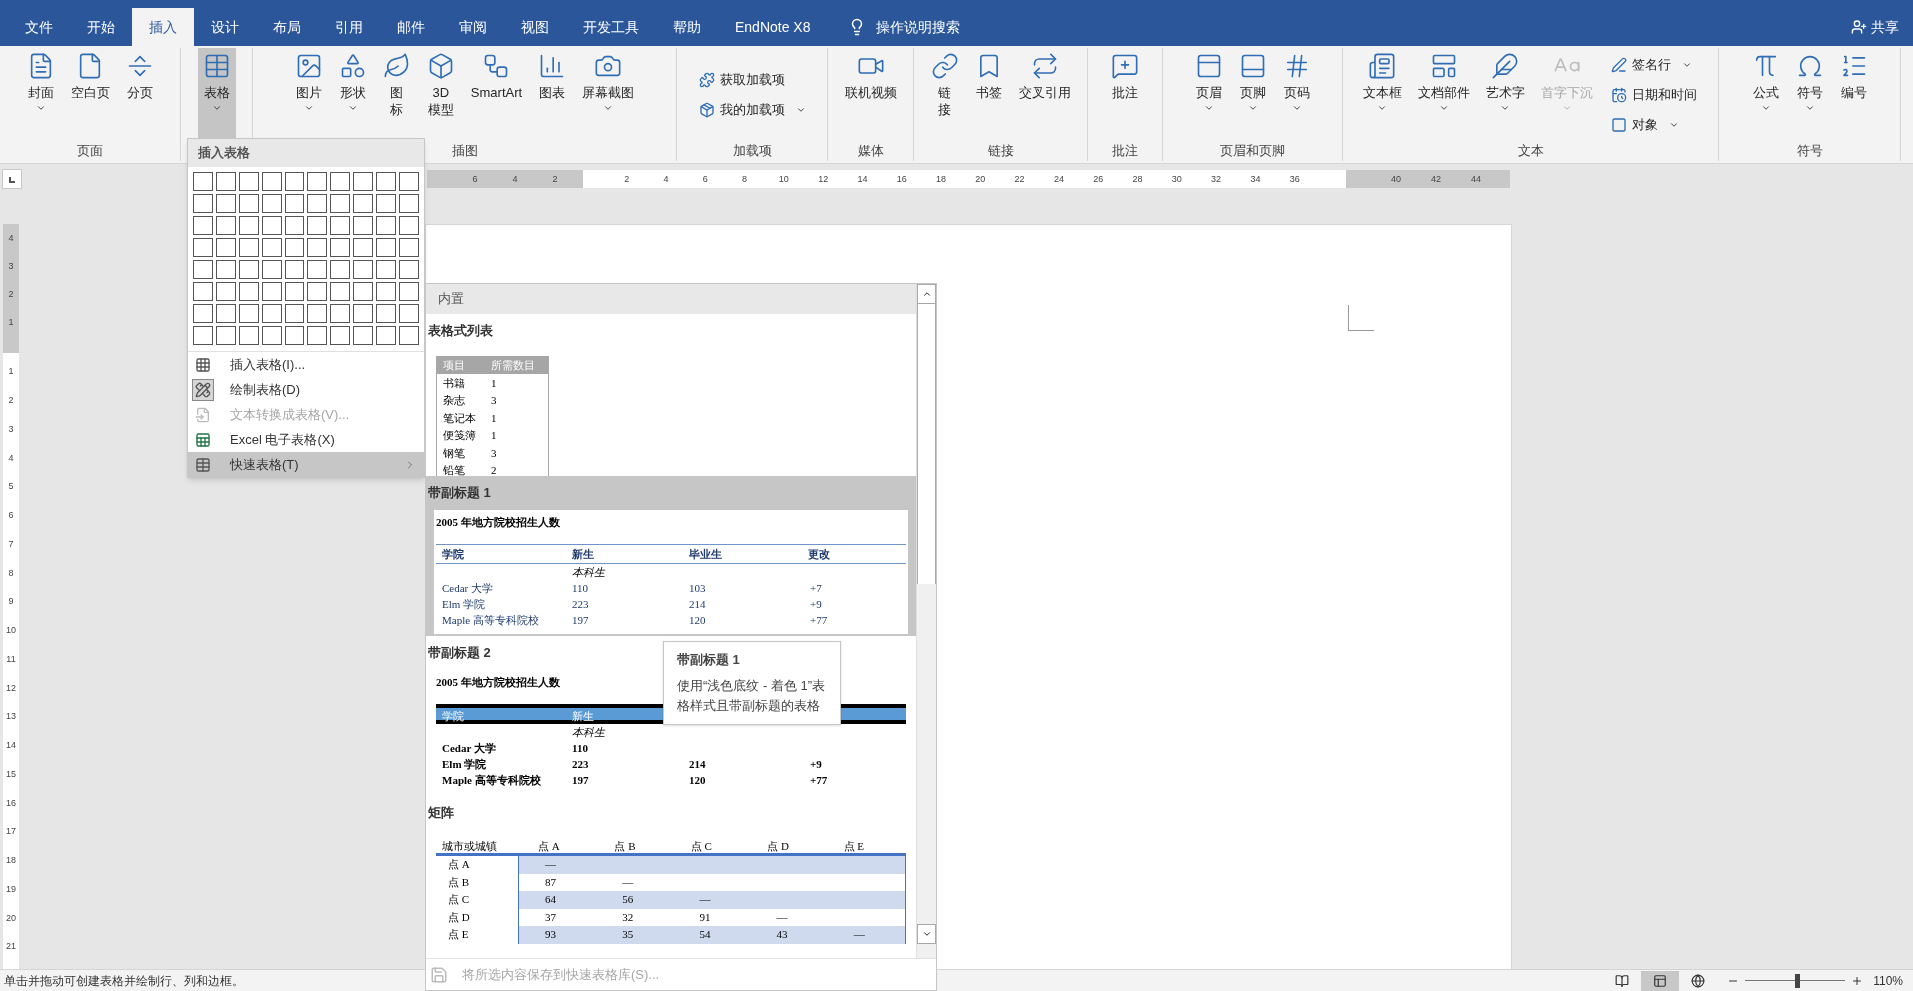 The height and width of the screenshot is (991, 1913). Describe the element at coordinates (701, 846) in the screenshot. I see `table-header: 点 C` at that location.